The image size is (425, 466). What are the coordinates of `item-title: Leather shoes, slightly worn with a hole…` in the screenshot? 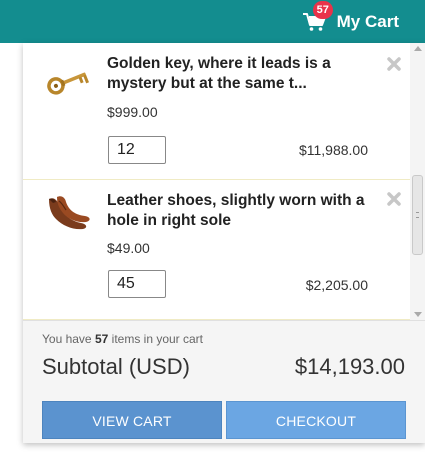 It's located at (243, 211).